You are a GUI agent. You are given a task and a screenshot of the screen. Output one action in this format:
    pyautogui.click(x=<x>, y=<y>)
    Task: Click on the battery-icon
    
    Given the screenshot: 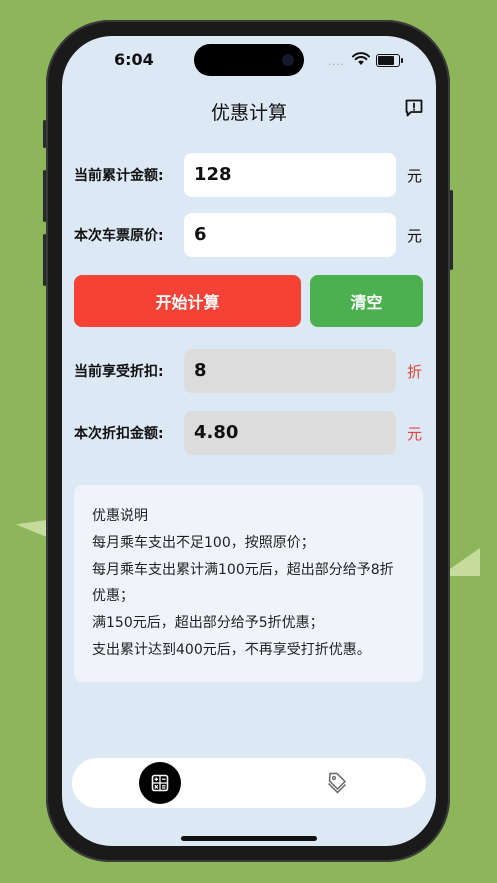 What is the action you would take?
    pyautogui.click(x=389, y=60)
    